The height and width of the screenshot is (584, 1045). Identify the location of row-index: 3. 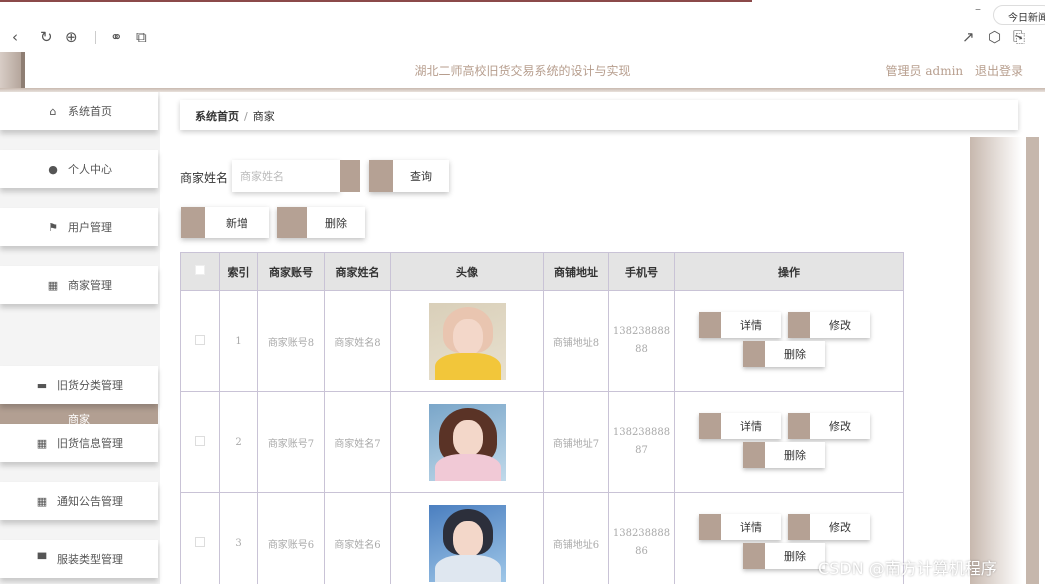
(238, 538).